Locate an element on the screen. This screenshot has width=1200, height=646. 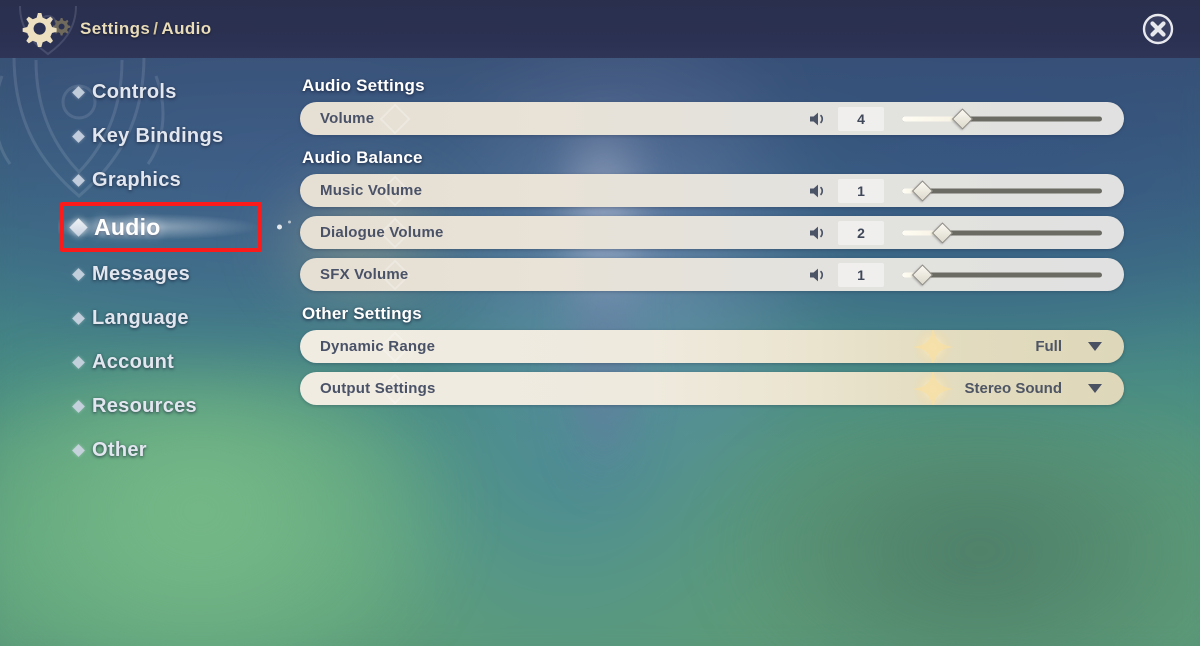
setting-row-music-volume: Music Volume 1 is located at coordinates (712, 190).